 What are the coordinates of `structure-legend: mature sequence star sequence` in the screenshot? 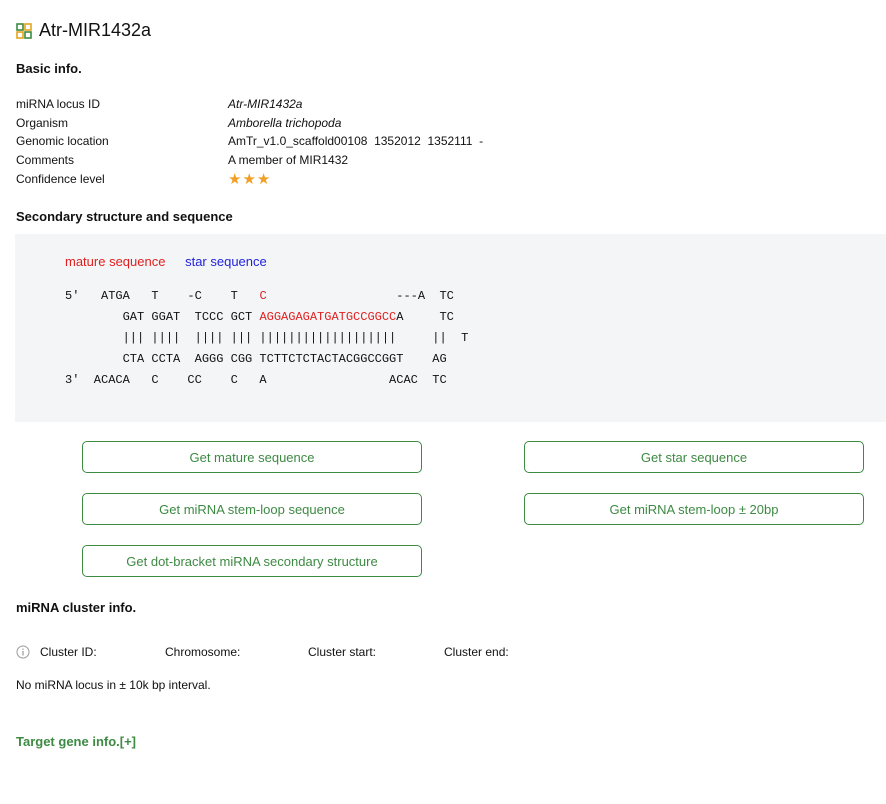 It's located at (166, 261).